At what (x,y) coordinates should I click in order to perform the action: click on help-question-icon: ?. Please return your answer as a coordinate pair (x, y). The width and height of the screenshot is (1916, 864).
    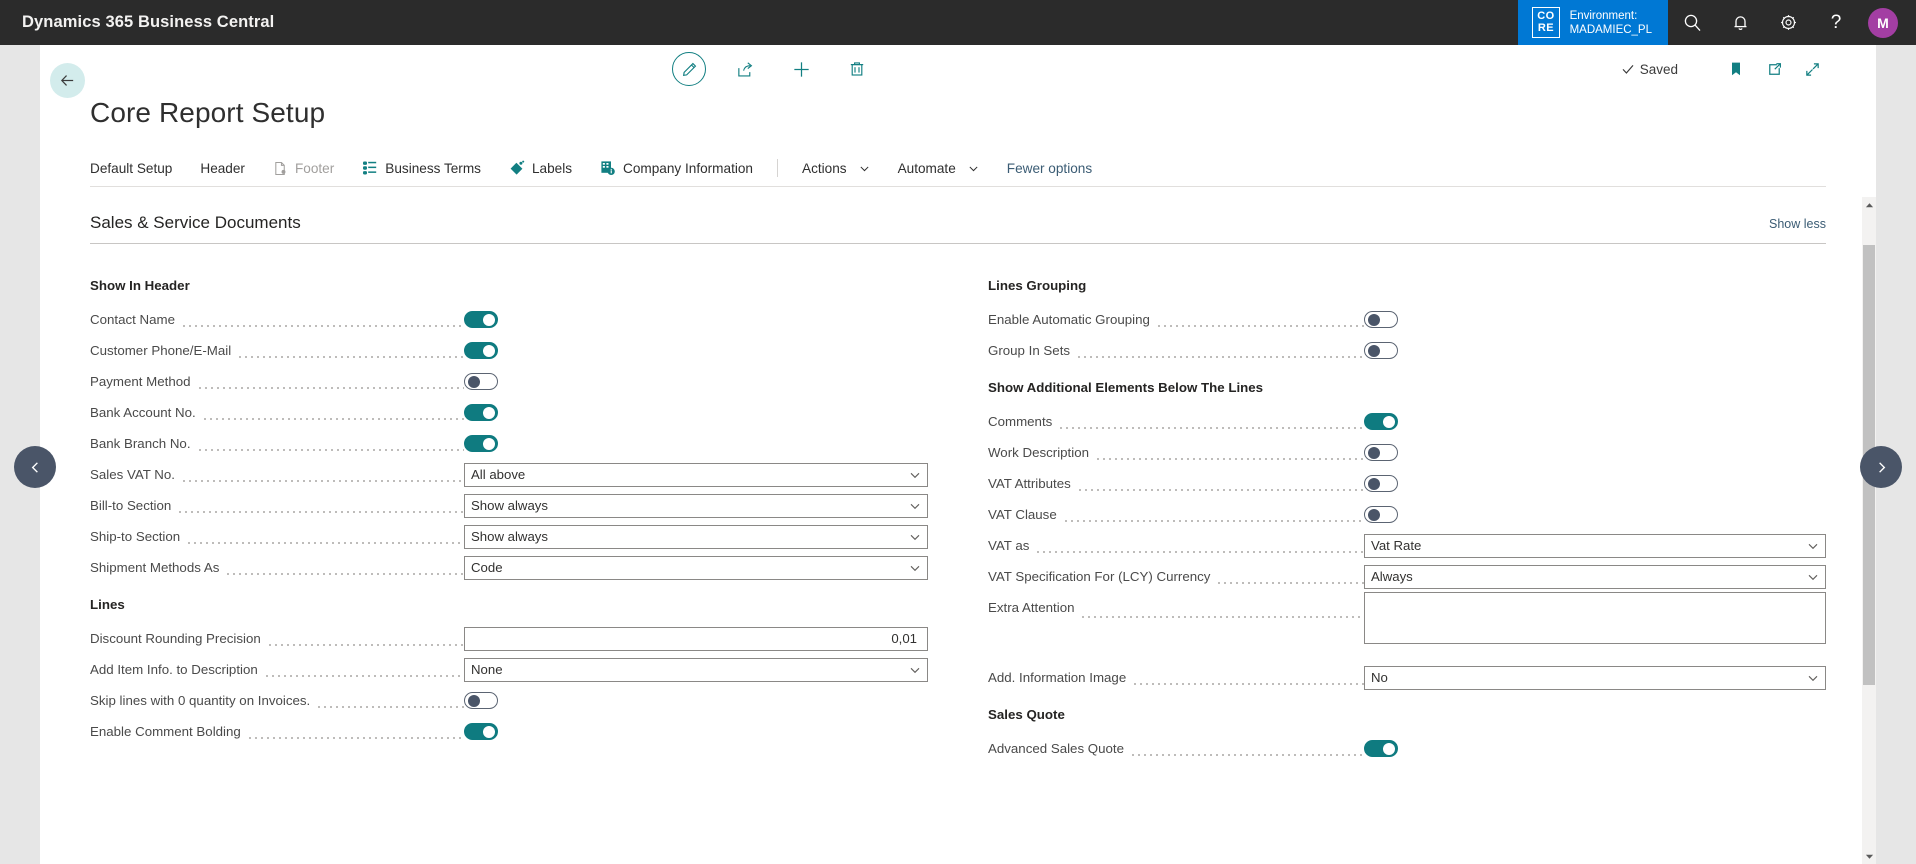
    Looking at the image, I should click on (1836, 22).